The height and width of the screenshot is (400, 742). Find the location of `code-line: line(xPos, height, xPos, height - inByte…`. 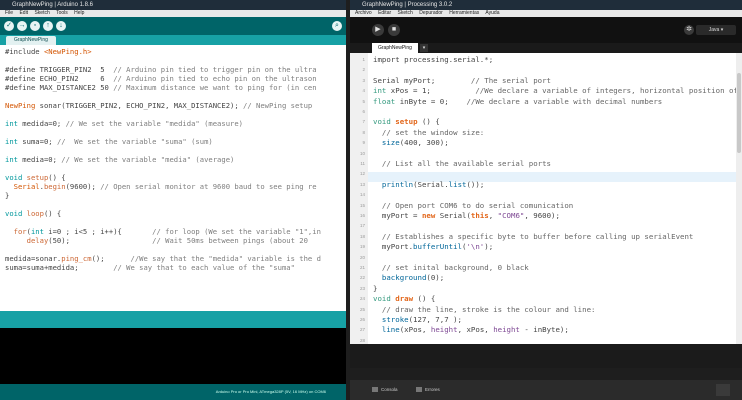

code-line: line(xPos, height, xPos, height - inByte… is located at coordinates (471, 330).